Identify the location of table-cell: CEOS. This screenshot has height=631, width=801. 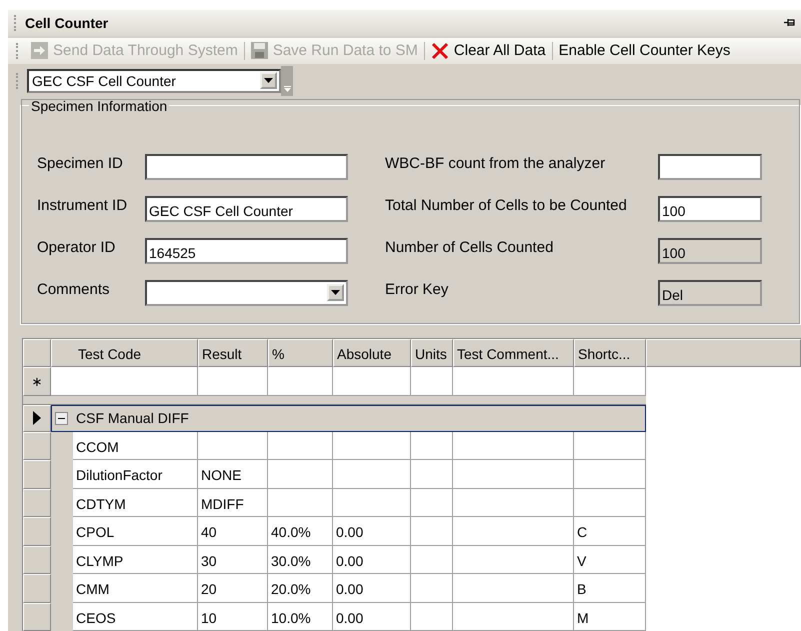
(135, 616).